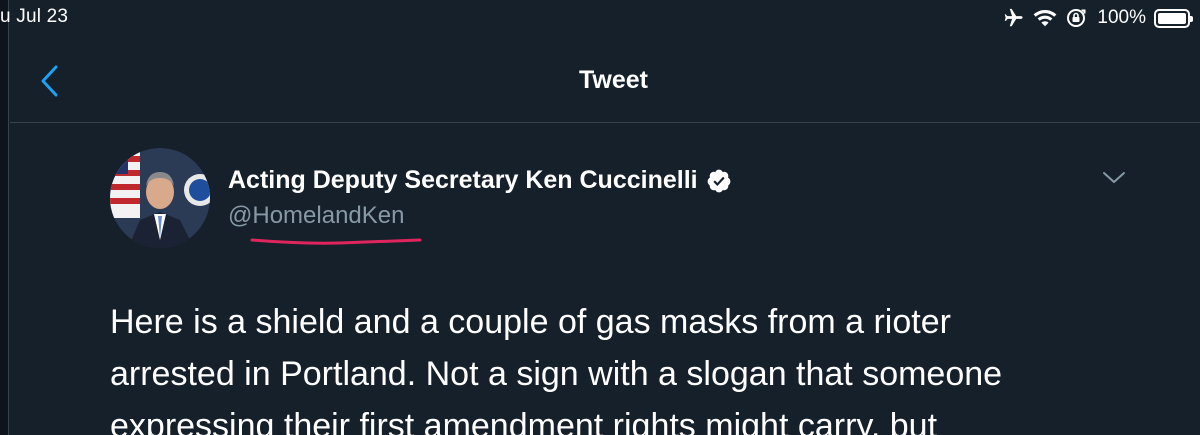 Image resolution: width=1200 pixels, height=435 pixels. I want to click on status-date: u Jul 23, so click(34, 16).